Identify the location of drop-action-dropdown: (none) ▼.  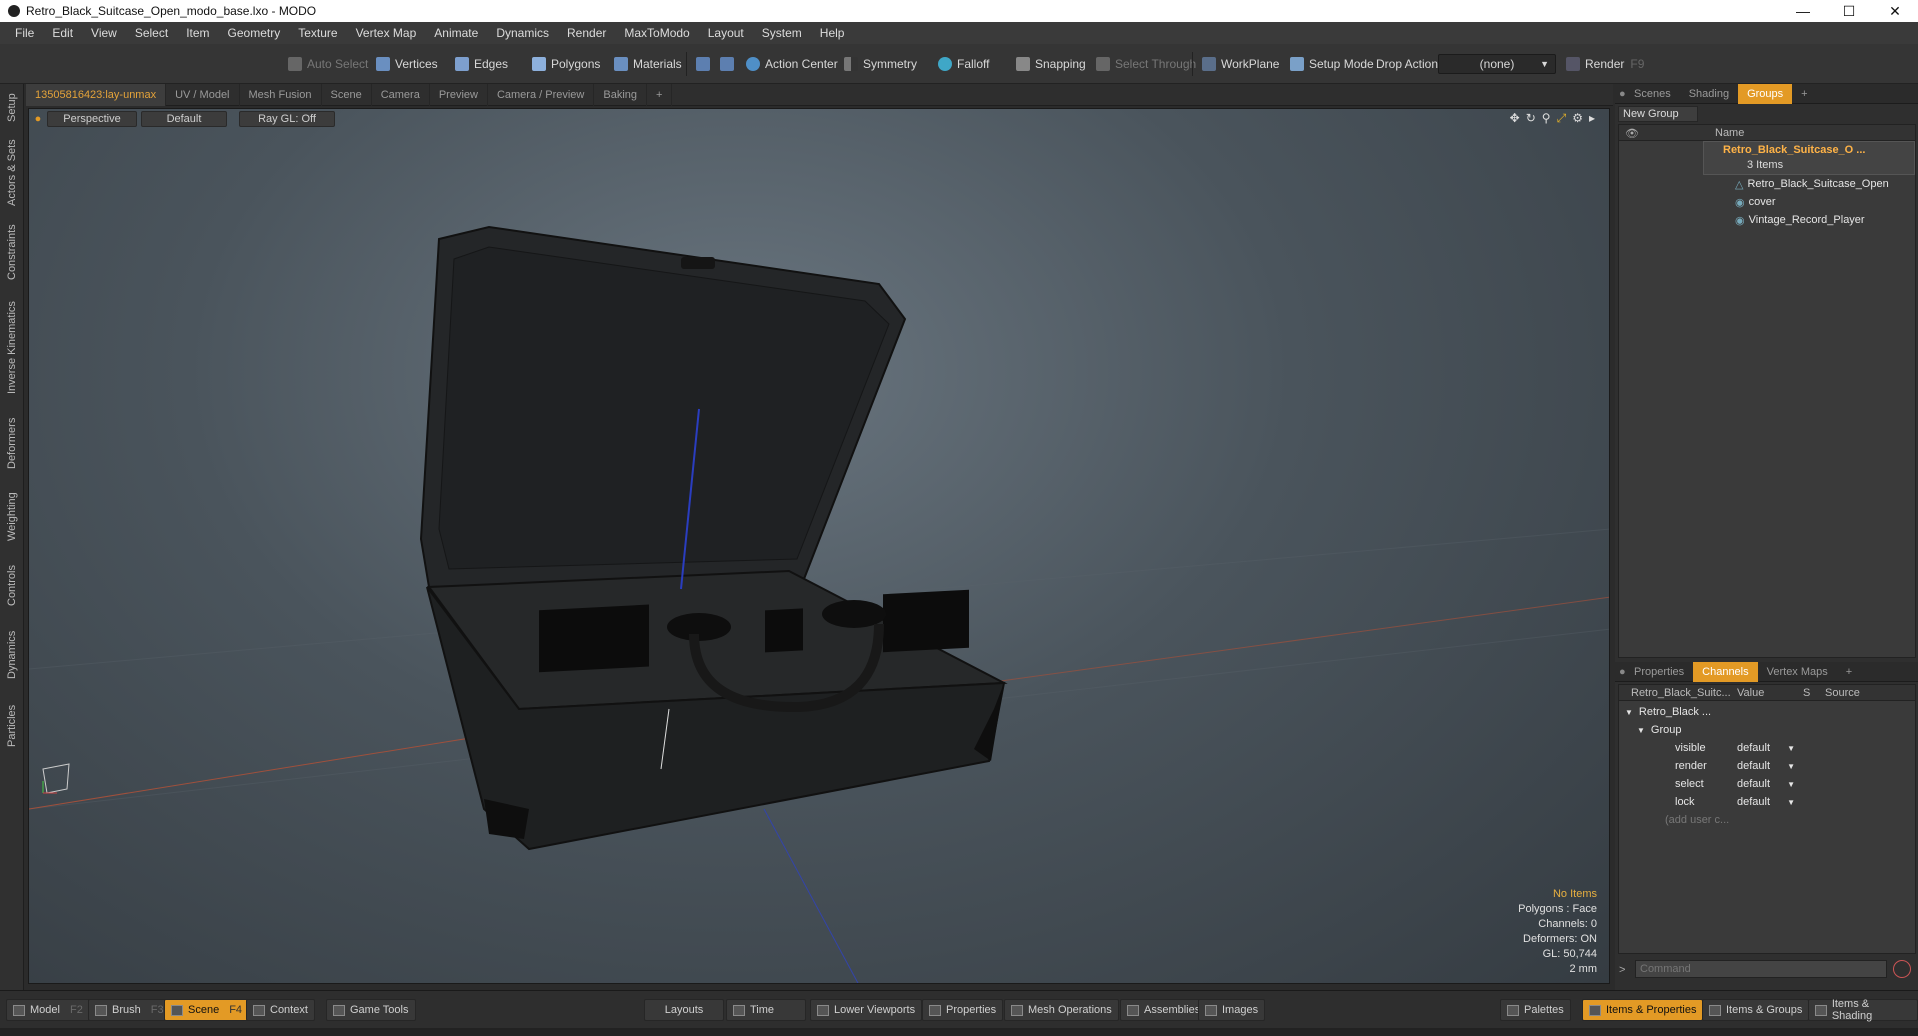
(1497, 64).